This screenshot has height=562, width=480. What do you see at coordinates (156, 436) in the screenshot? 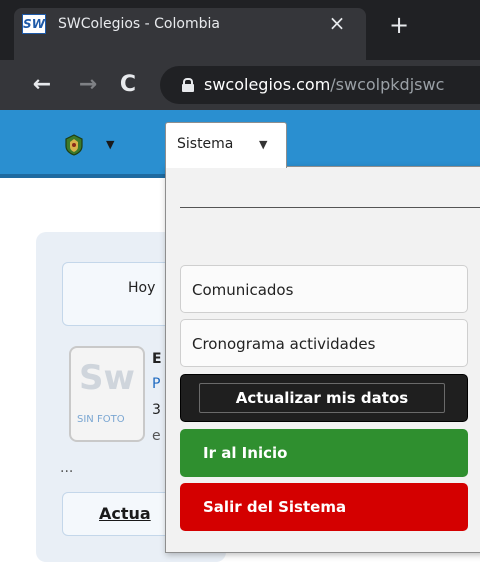
I see `student-info-fragment-2: e` at bounding box center [156, 436].